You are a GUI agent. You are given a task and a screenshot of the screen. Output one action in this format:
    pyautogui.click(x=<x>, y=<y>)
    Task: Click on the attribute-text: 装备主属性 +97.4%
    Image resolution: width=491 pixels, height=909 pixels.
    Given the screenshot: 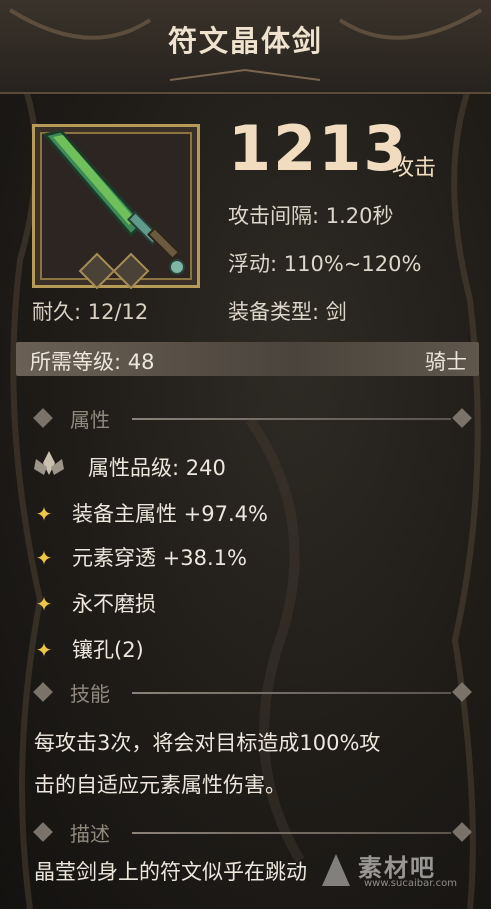 What is the action you would take?
    pyautogui.click(x=170, y=514)
    